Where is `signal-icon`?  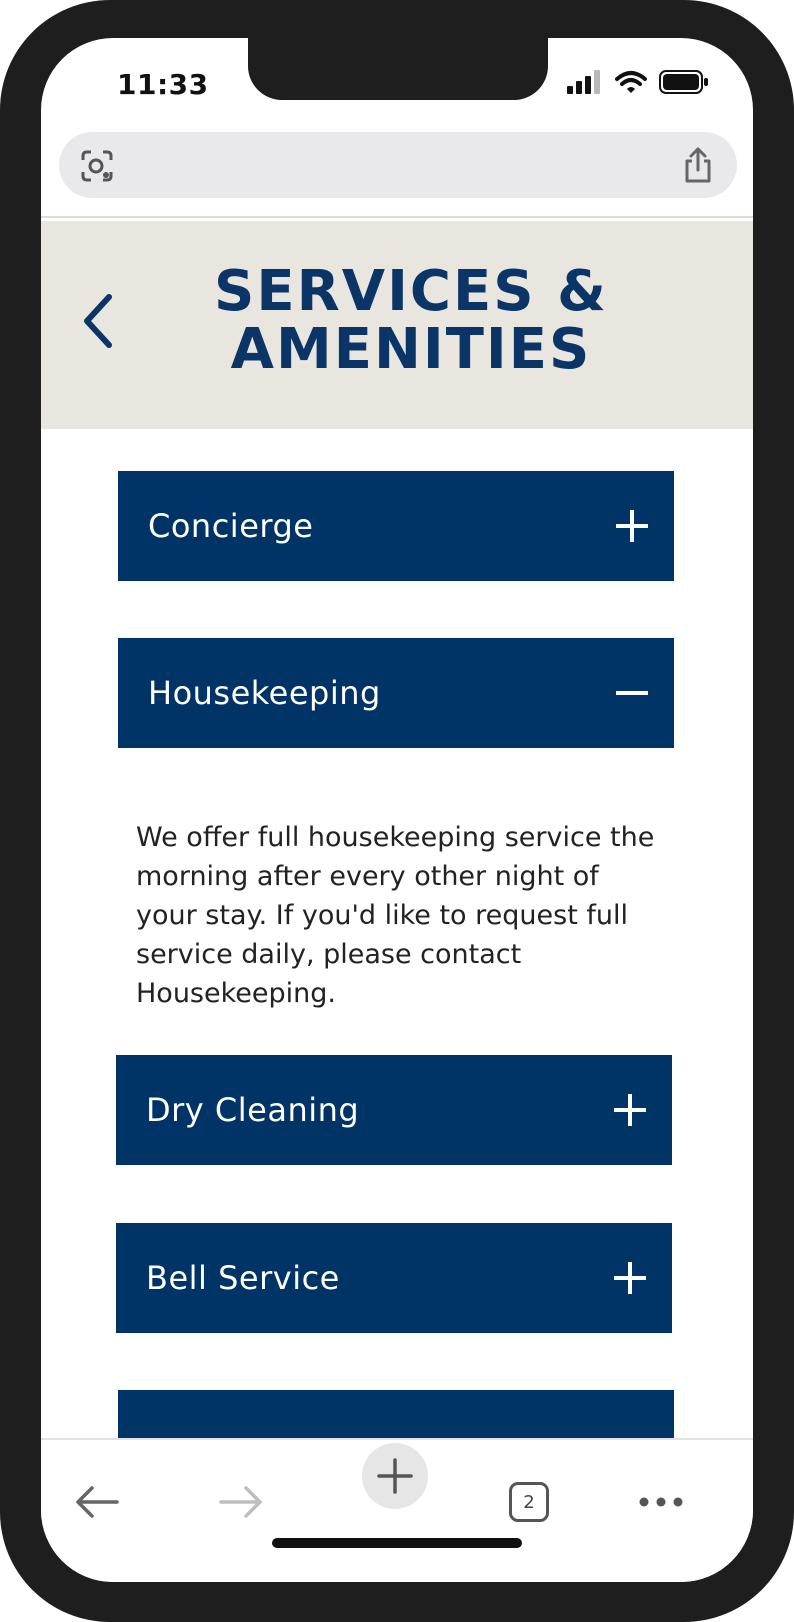 signal-icon is located at coordinates (583, 82).